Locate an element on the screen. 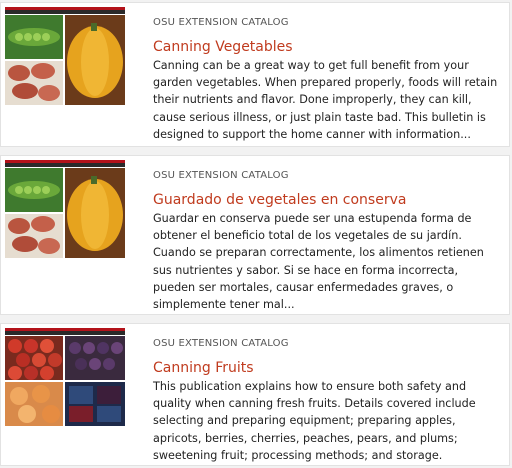  result-title-link: Canning Fruits is located at coordinates (203, 368).